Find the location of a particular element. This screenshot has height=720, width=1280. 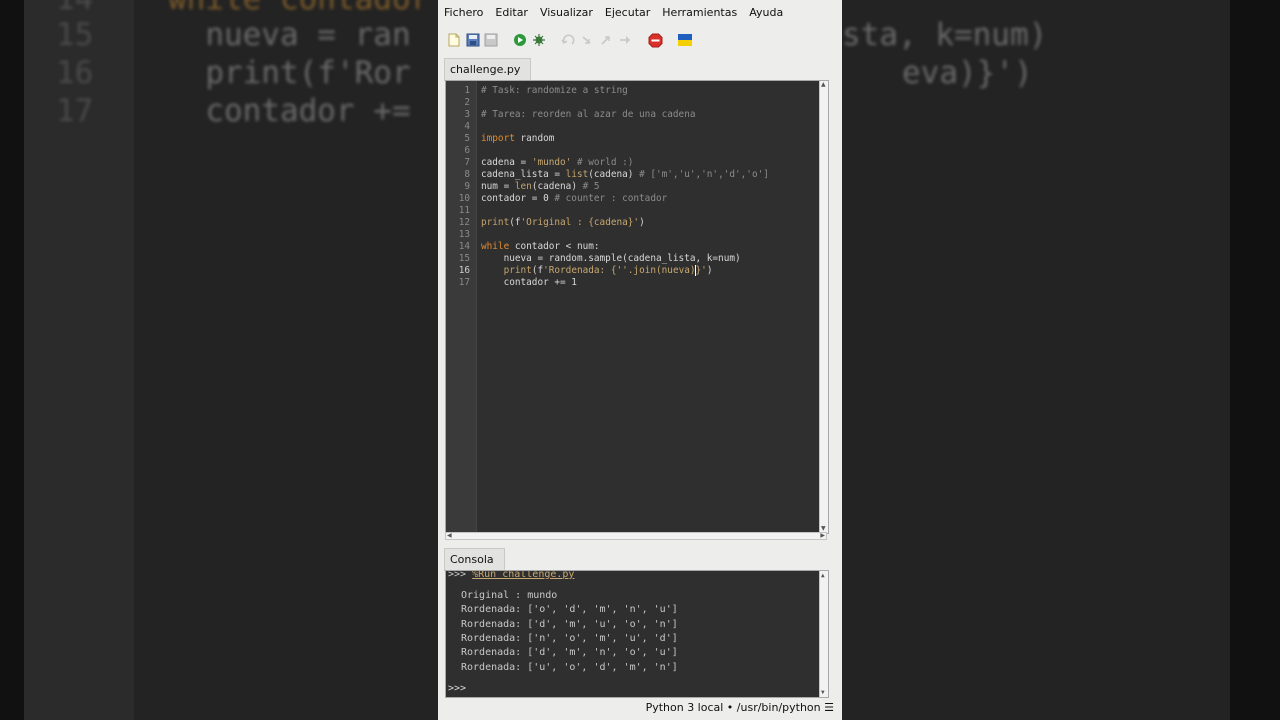

tab-challenge-py: challenge.py is located at coordinates (488, 69).